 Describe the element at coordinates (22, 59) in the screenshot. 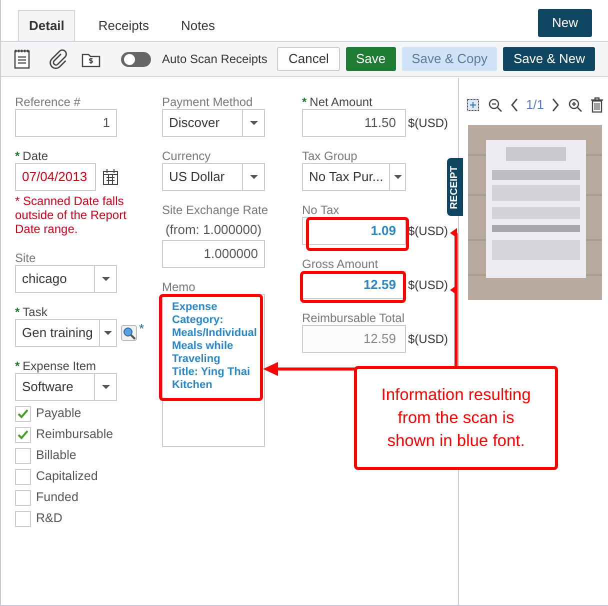

I see `notepad-icon` at that location.